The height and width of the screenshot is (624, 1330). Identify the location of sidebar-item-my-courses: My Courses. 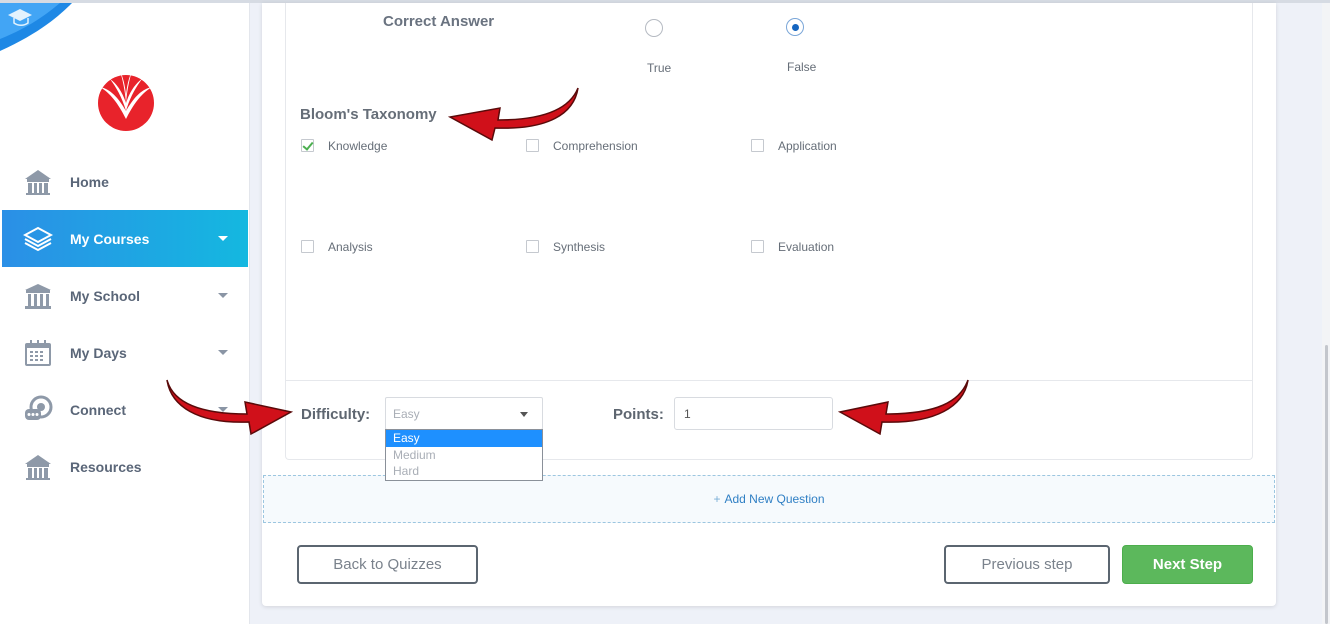
(125, 238).